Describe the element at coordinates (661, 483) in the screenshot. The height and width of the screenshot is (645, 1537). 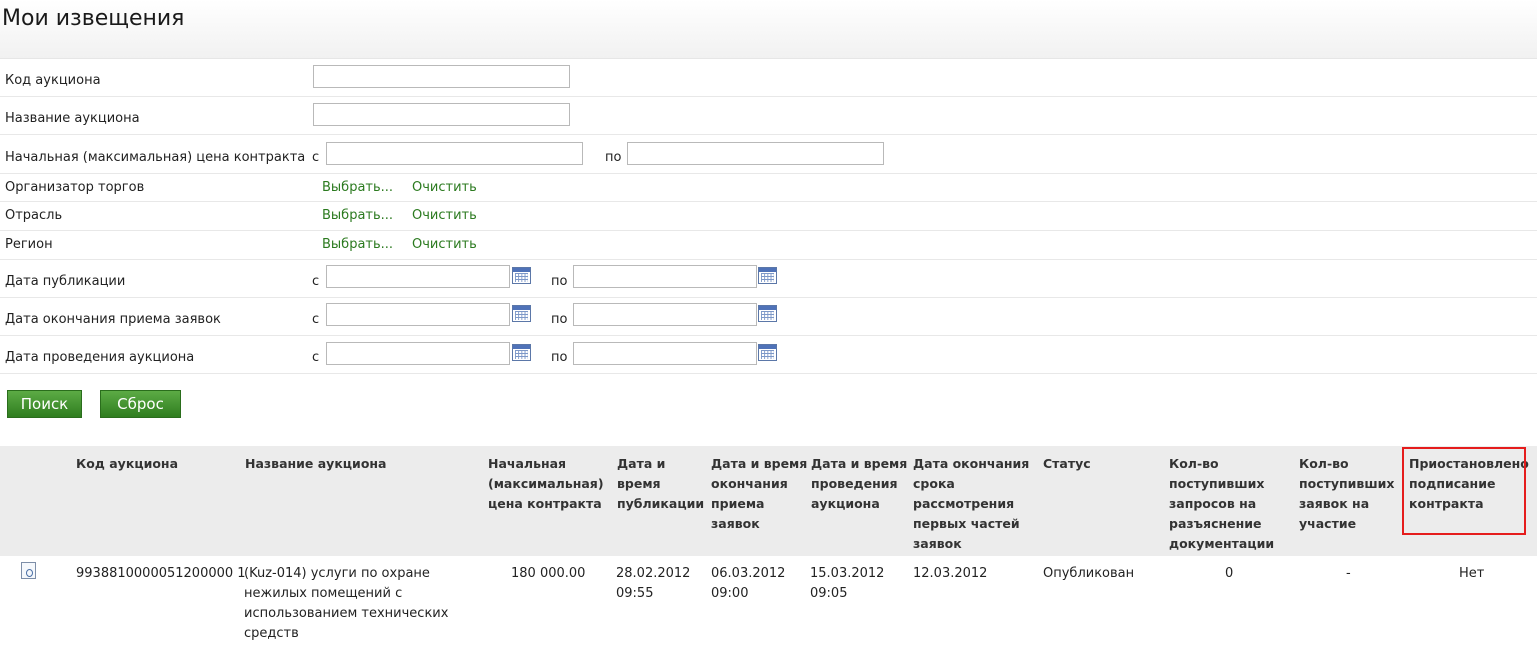
I see `col-header-pub-date: Дата и время публикации` at that location.